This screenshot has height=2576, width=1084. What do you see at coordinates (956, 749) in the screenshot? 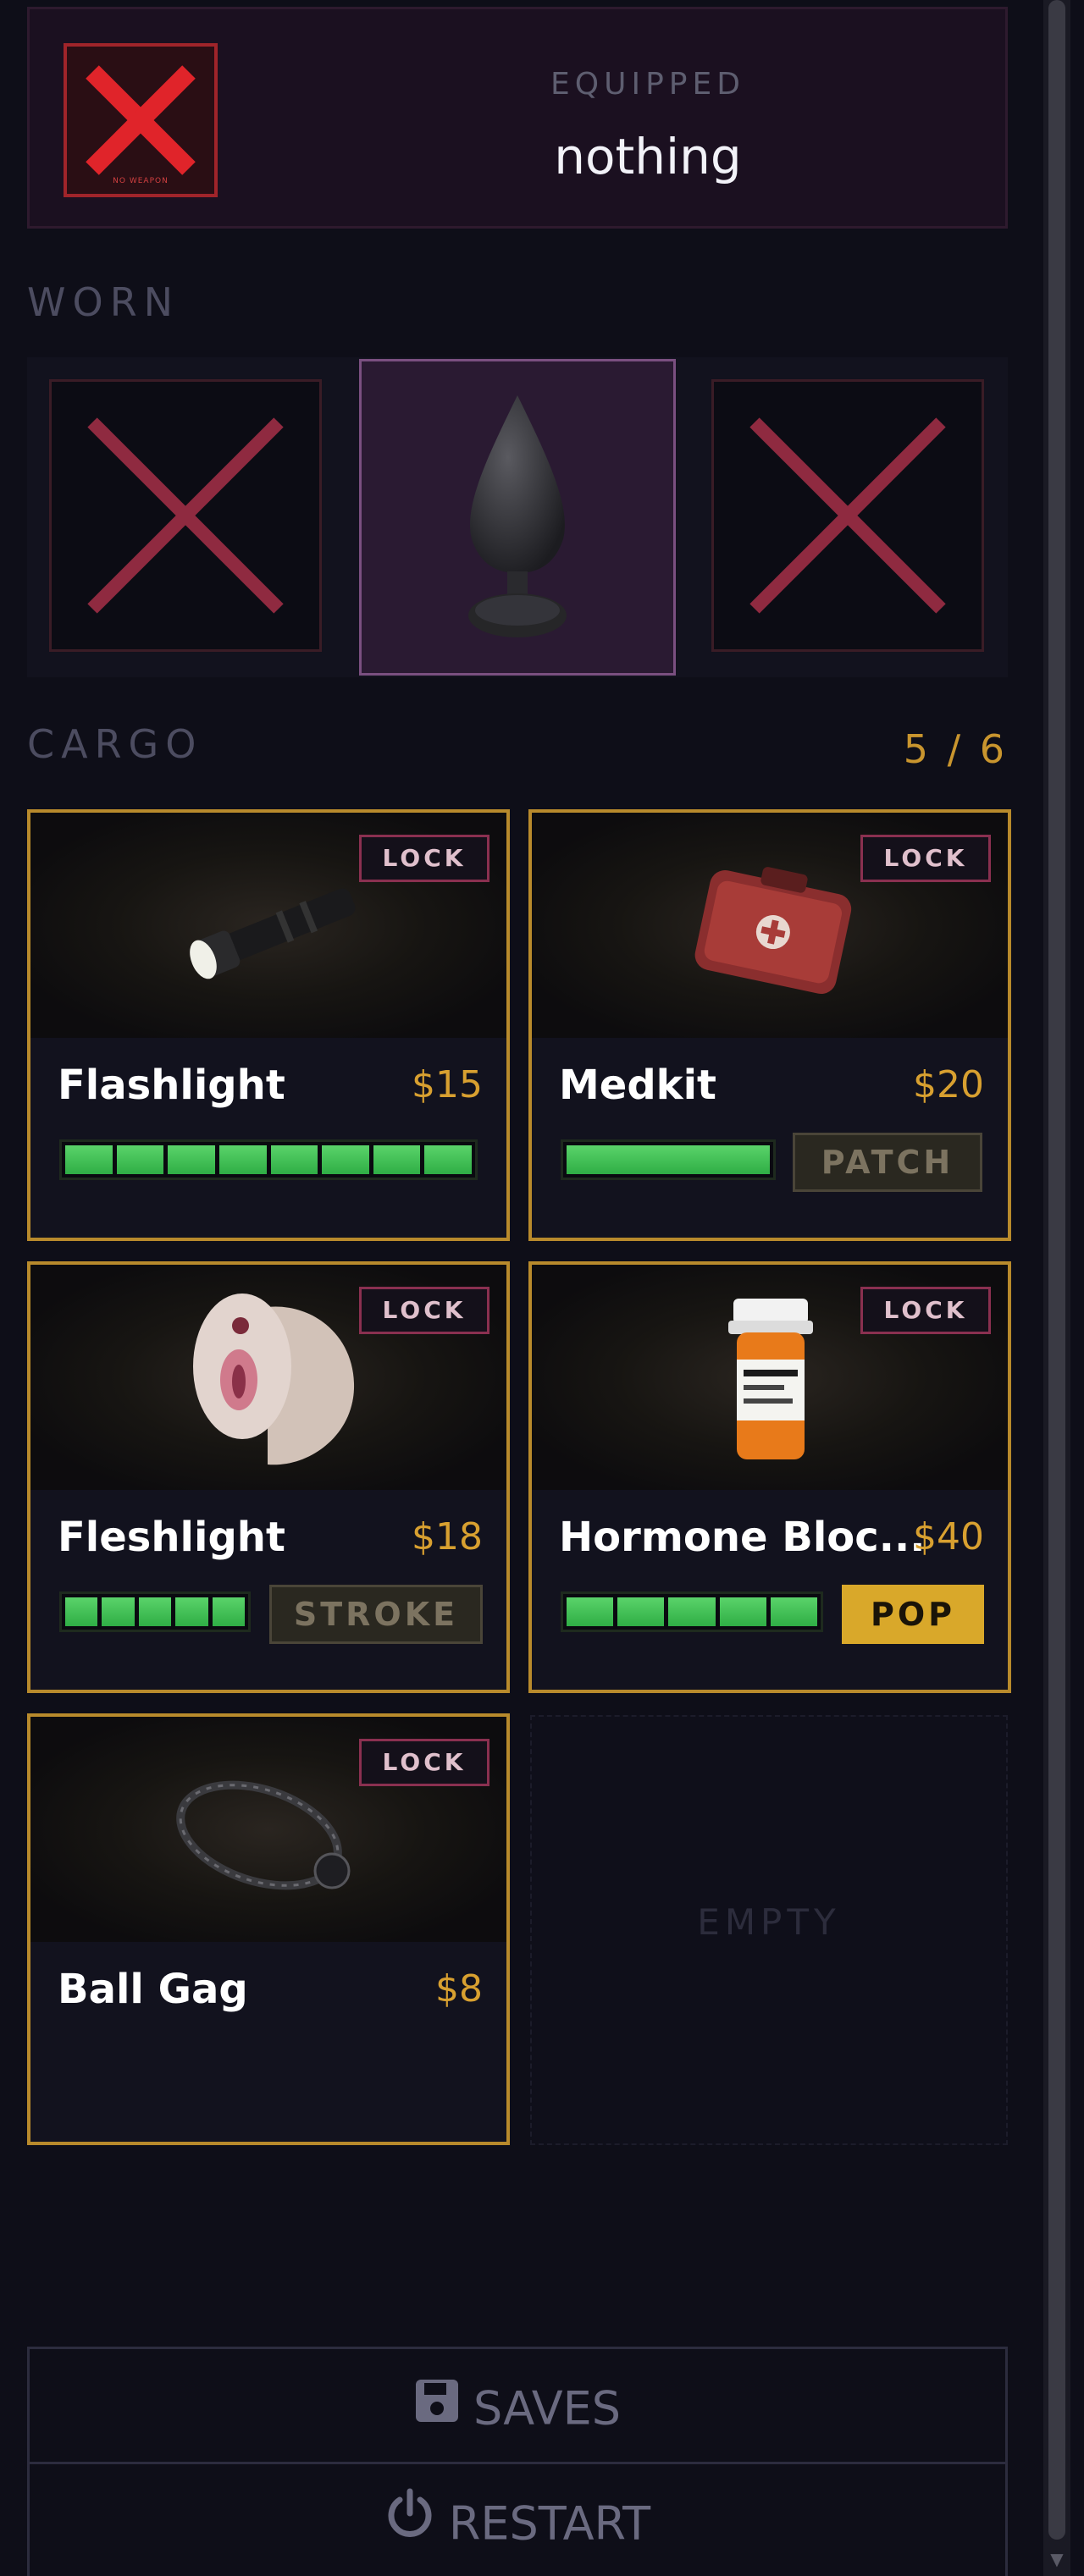
I see `cargo-count: 5 / 6` at bounding box center [956, 749].